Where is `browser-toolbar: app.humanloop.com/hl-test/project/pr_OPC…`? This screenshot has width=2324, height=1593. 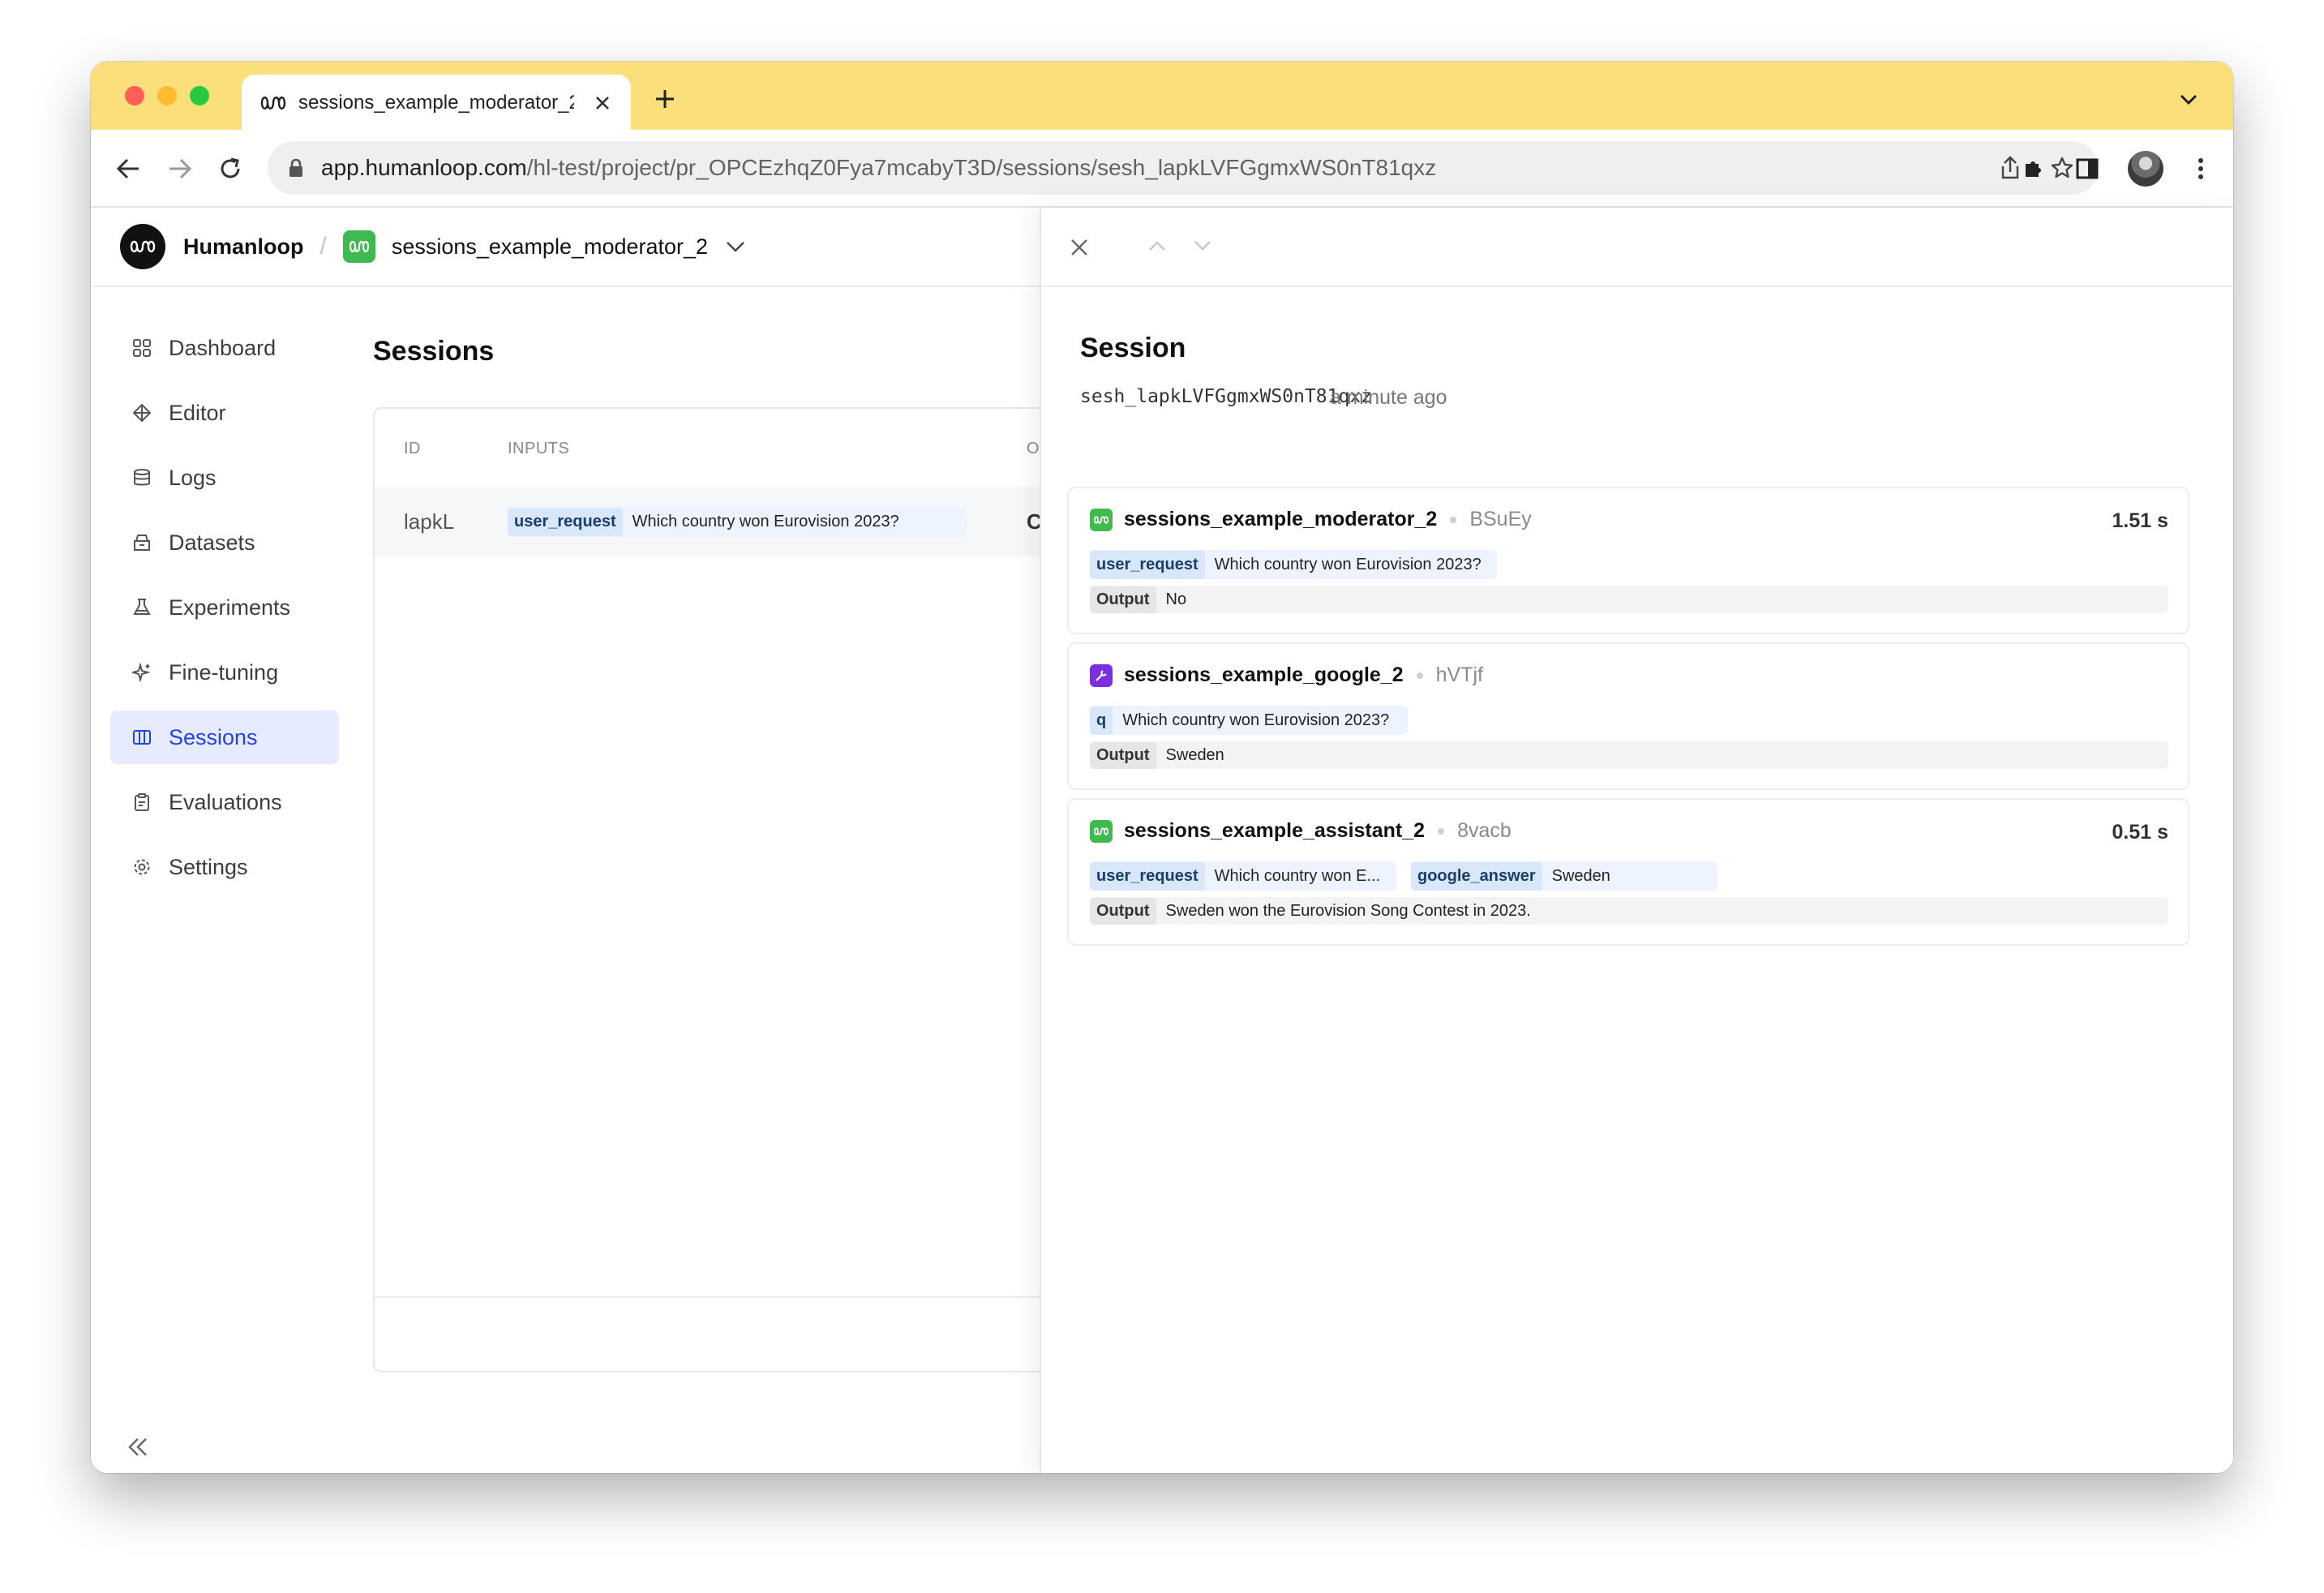
browser-toolbar: app.humanloop.com/hl-test/project/pr_OPC… is located at coordinates (1162, 169).